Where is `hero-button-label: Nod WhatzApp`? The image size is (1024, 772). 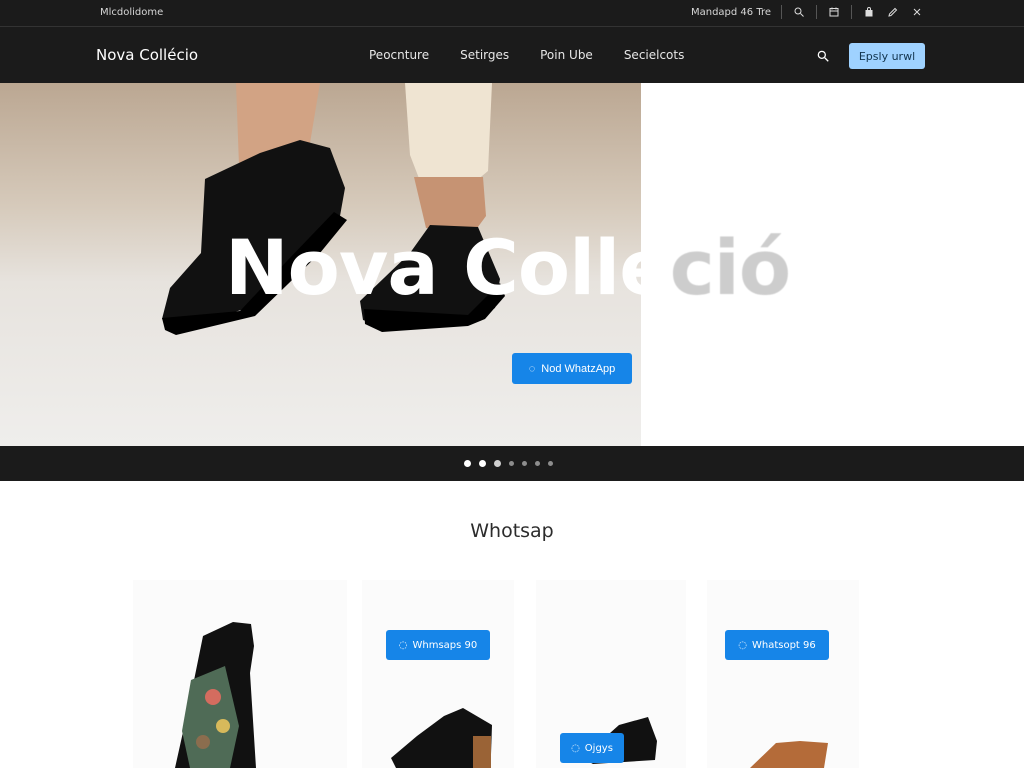 hero-button-label: Nod WhatzApp is located at coordinates (578, 368).